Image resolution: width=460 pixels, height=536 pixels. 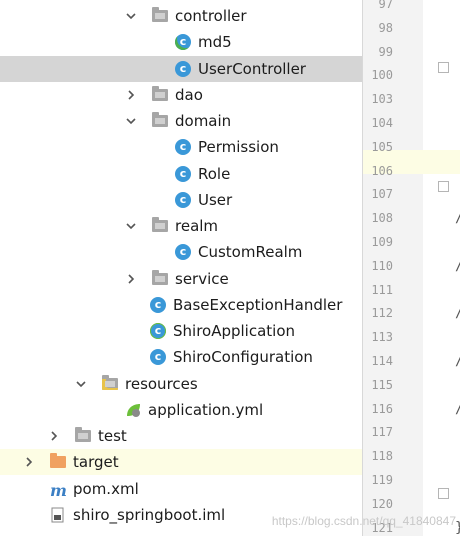 I want to click on iml-file-icon, so click(x=58, y=515).